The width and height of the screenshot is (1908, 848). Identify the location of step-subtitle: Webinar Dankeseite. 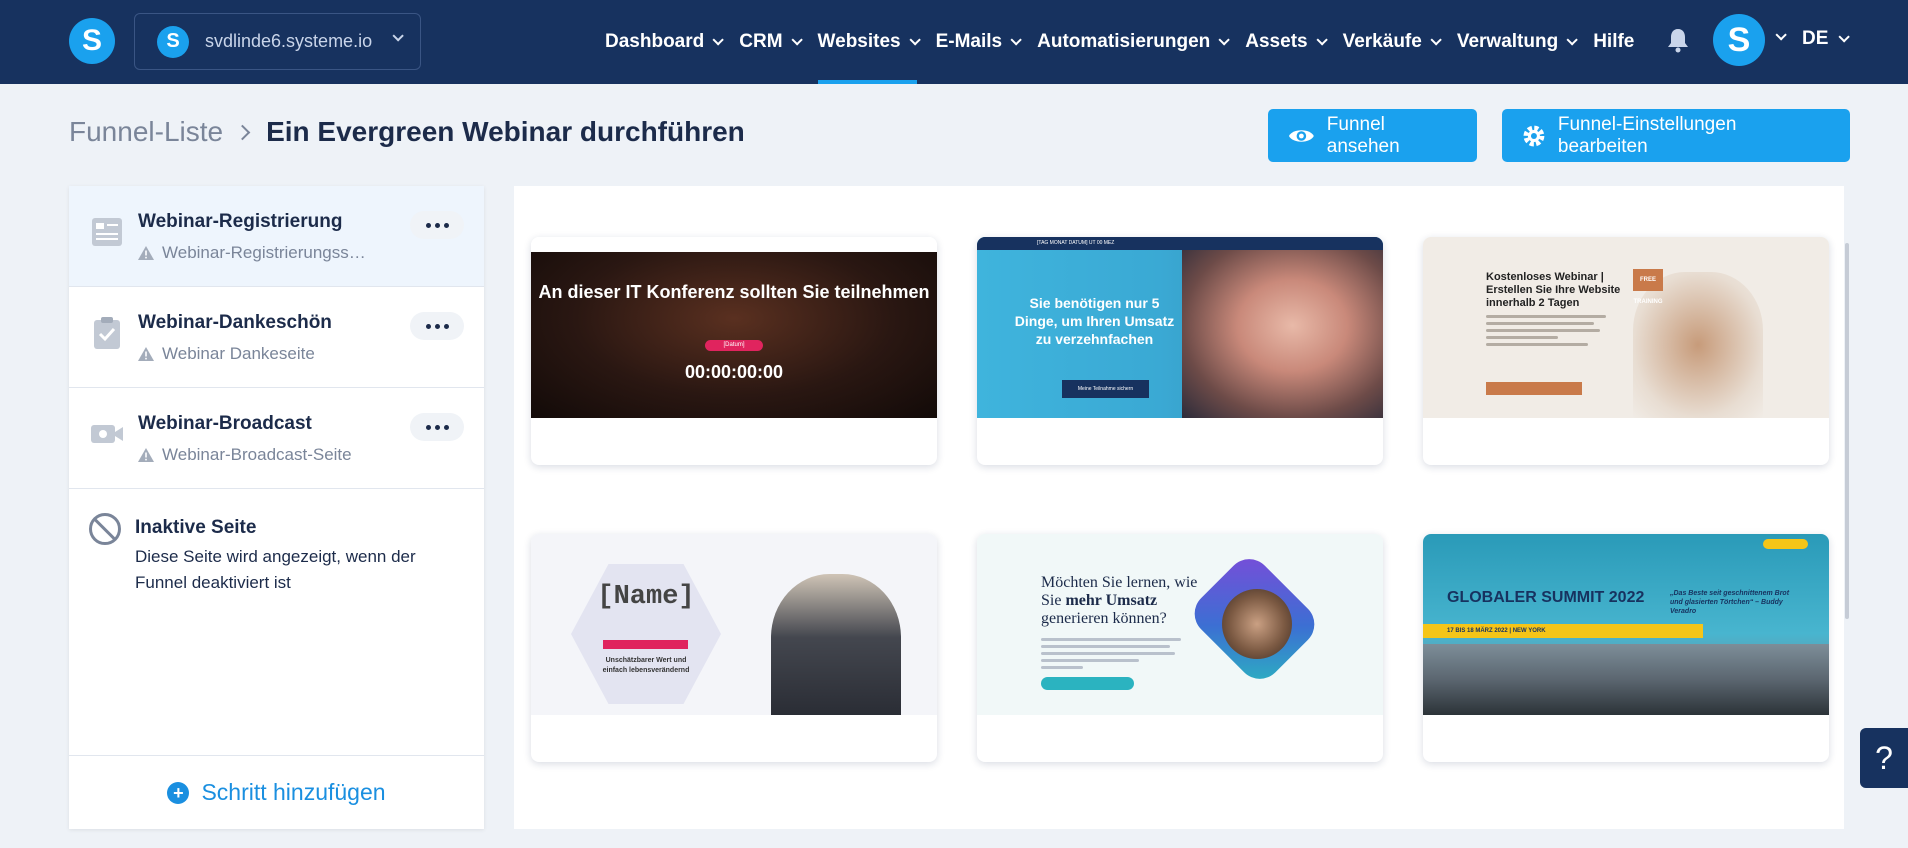
(268, 354).